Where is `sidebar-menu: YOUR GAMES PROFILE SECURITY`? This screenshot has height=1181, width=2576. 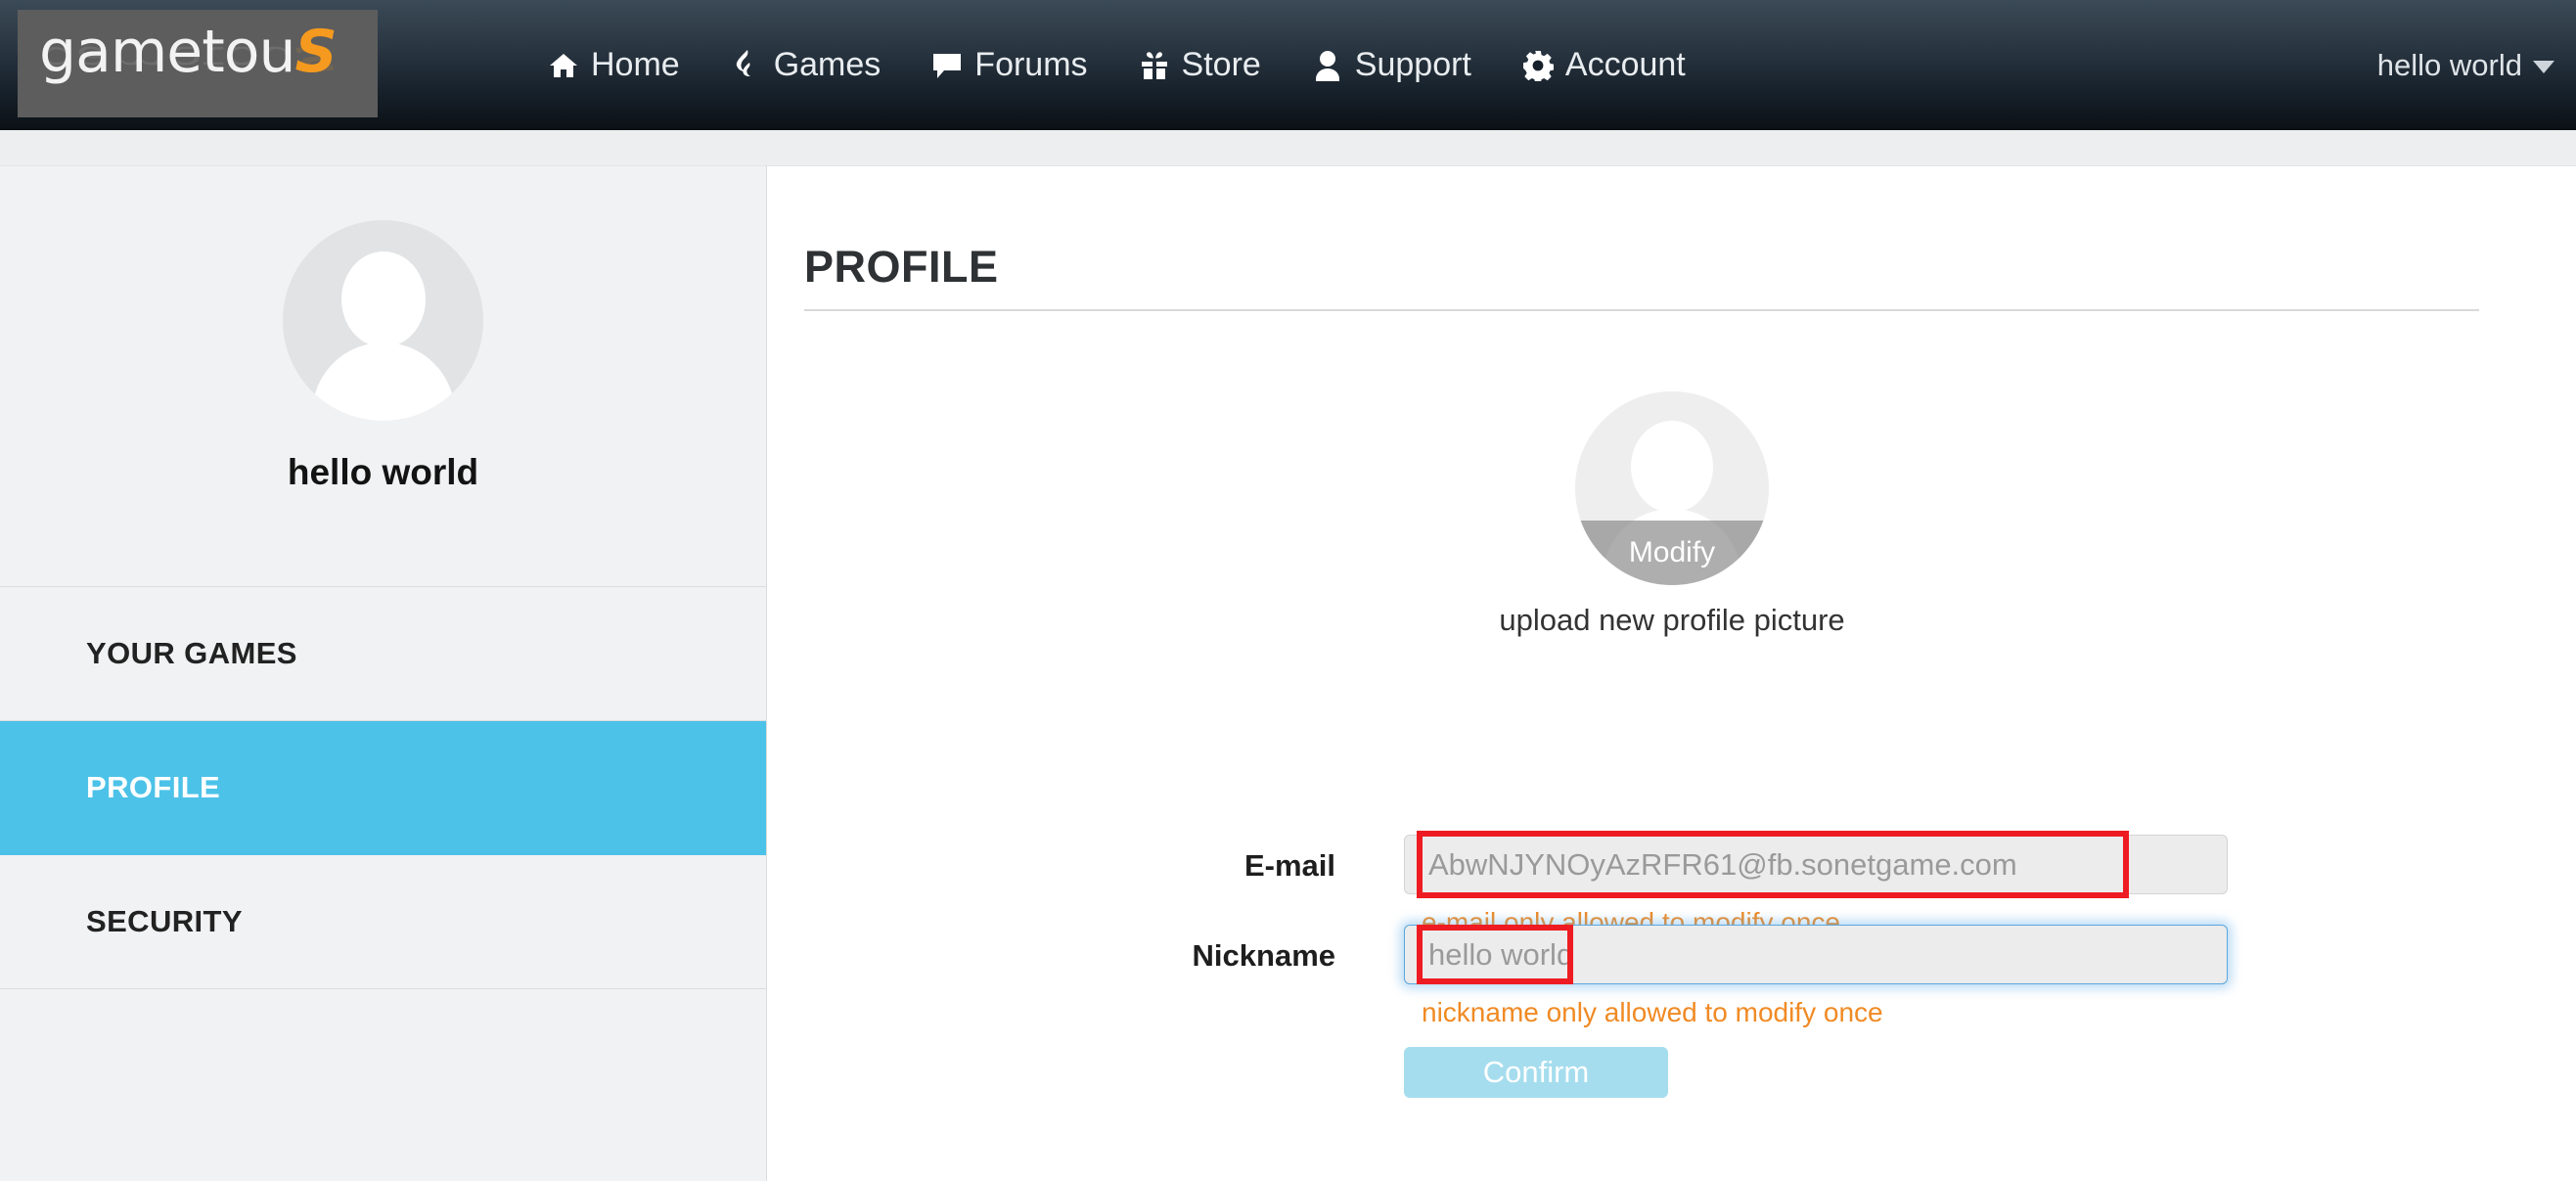
sidebar-menu: YOUR GAMES PROFILE SECURITY is located at coordinates (383, 788).